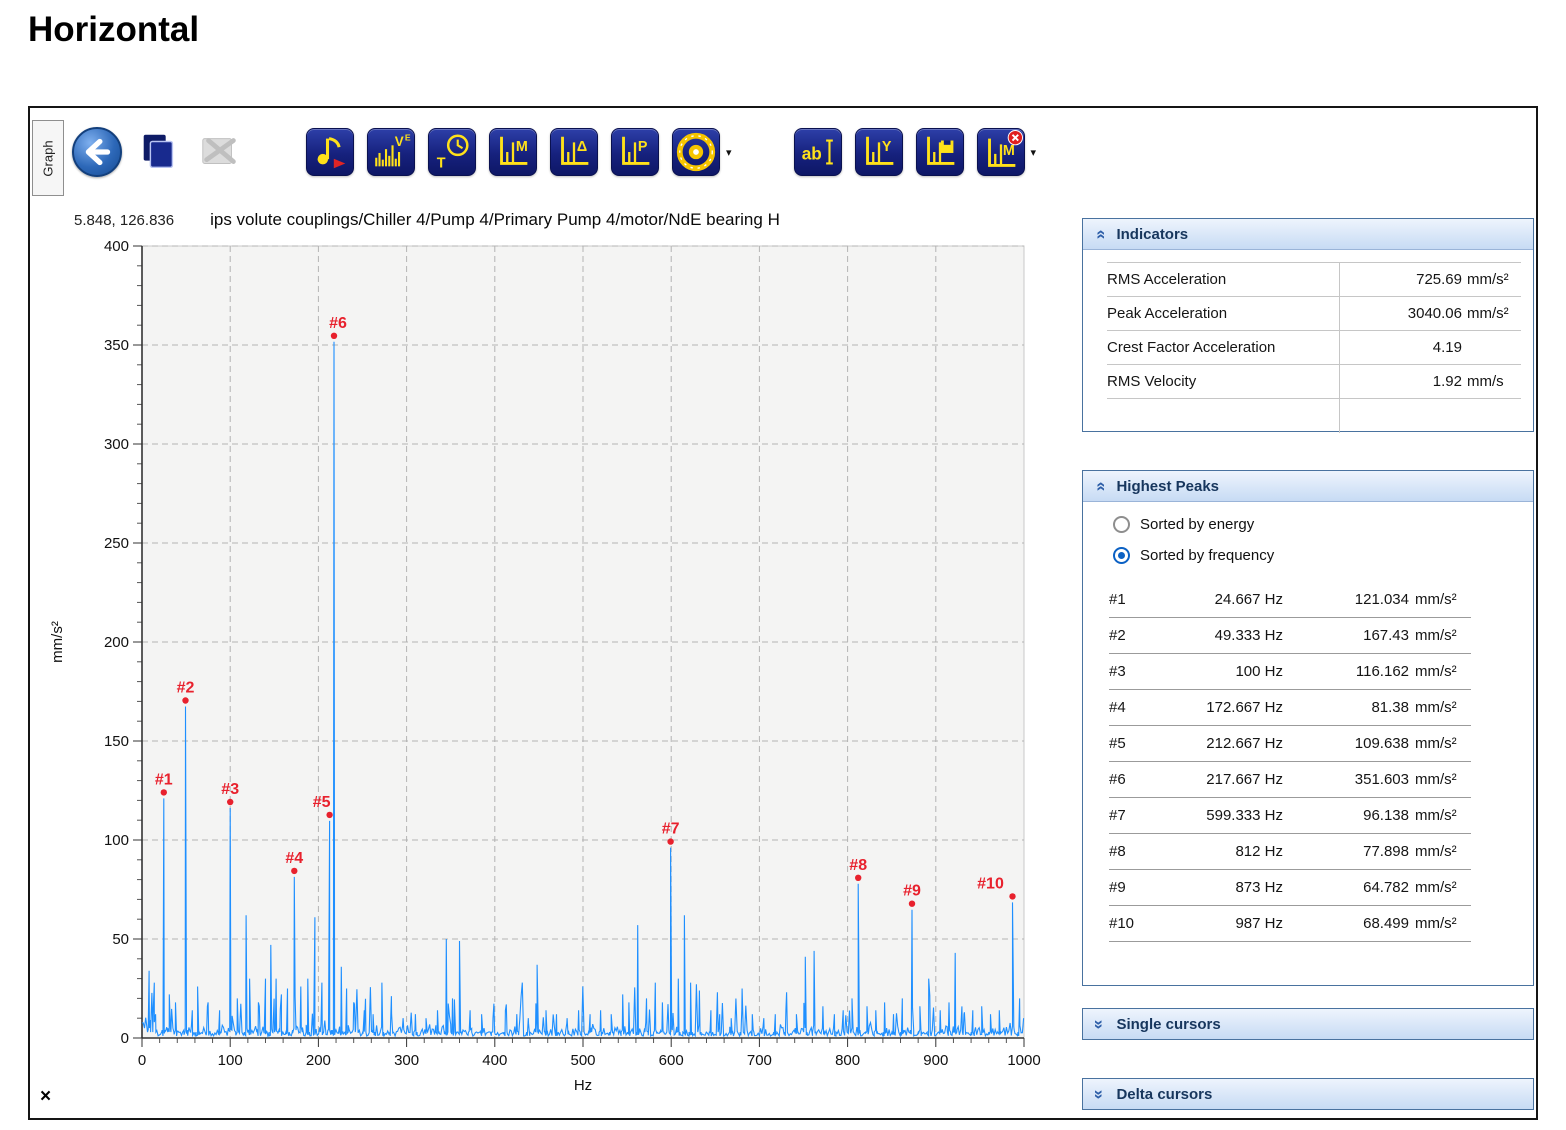 Image resolution: width=1566 pixels, height=1130 pixels. Describe the element at coordinates (116, 741) in the screenshot. I see `svg-text: 150` at that location.